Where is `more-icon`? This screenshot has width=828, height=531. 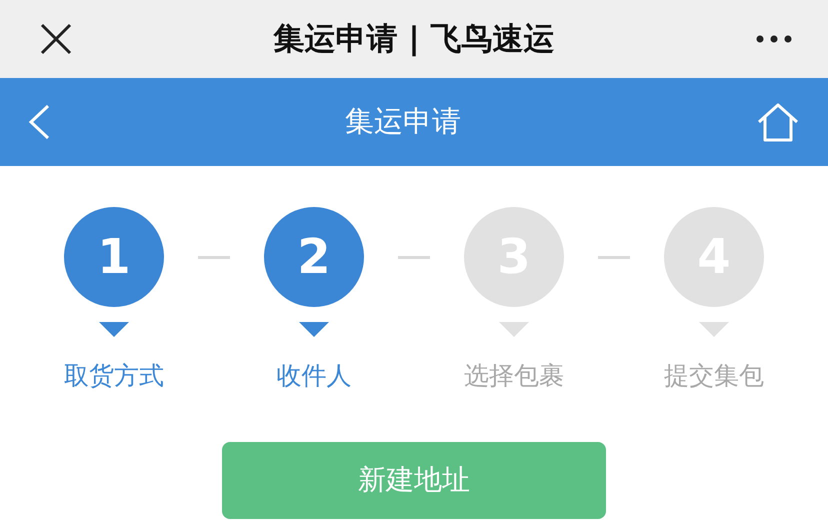 more-icon is located at coordinates (774, 39).